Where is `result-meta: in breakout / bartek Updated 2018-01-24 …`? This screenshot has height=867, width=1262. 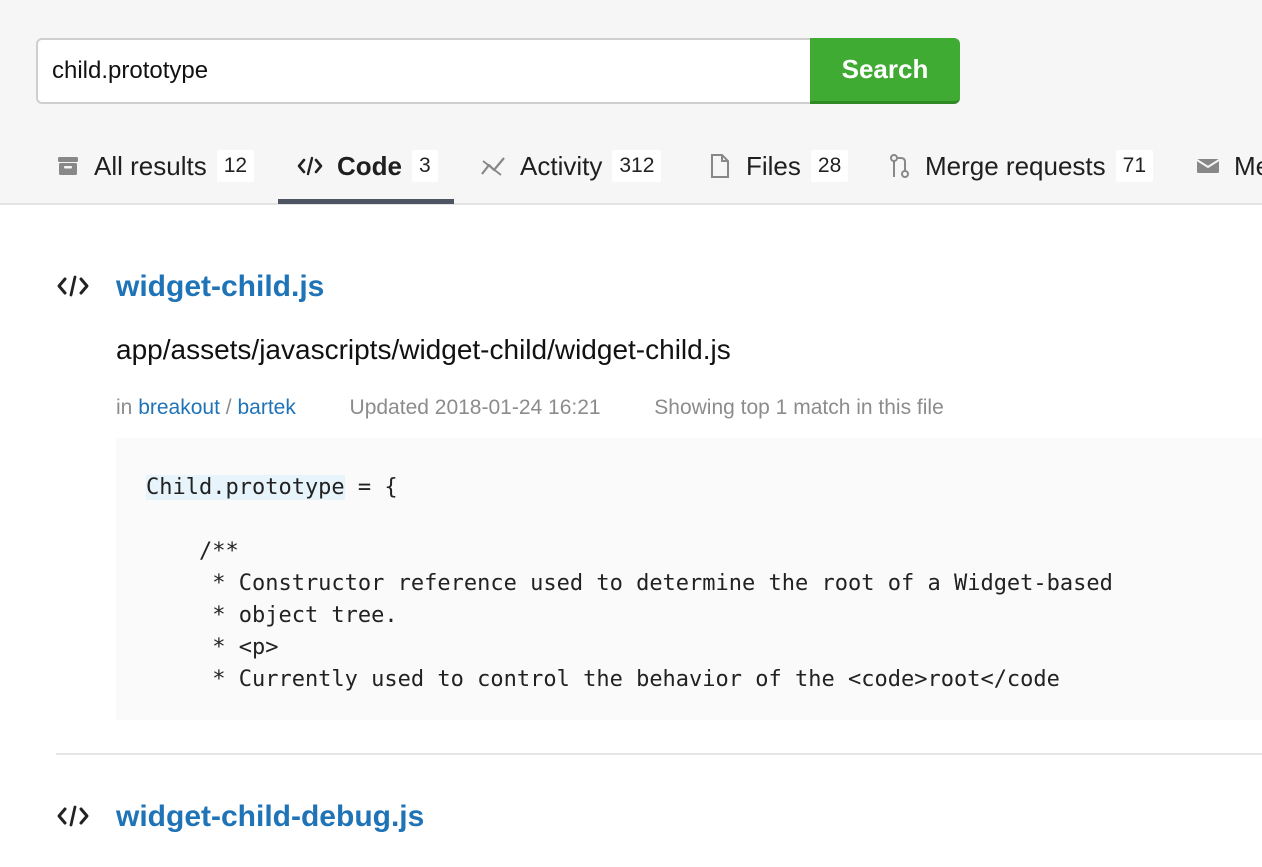
result-meta: in breakout / bartek Updated 2018-01-24 … is located at coordinates (530, 408).